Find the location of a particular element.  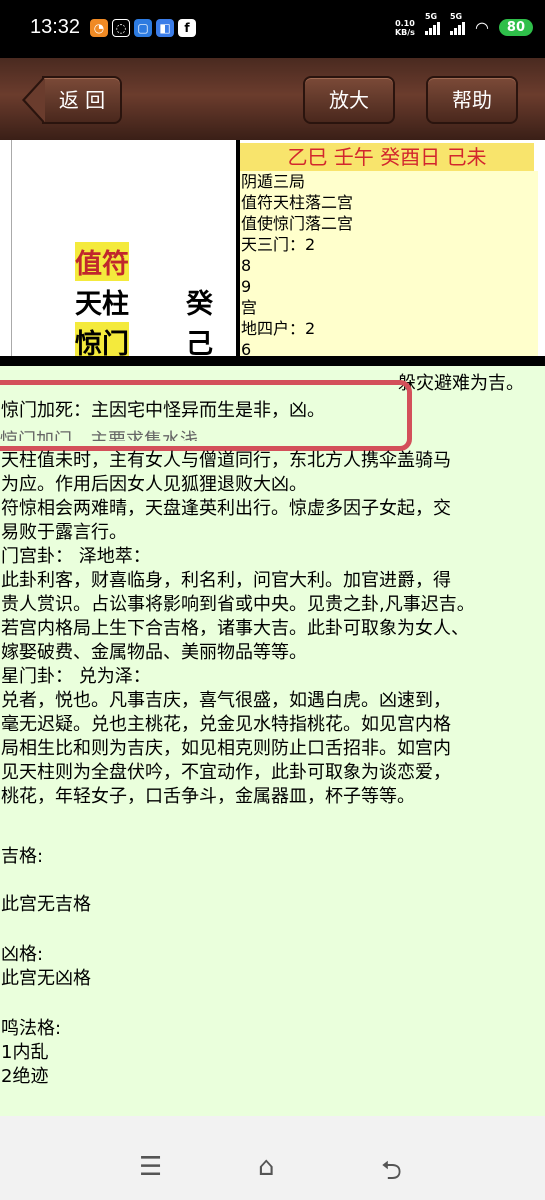

text-line: 易败于露言行。 is located at coordinates (64, 532).